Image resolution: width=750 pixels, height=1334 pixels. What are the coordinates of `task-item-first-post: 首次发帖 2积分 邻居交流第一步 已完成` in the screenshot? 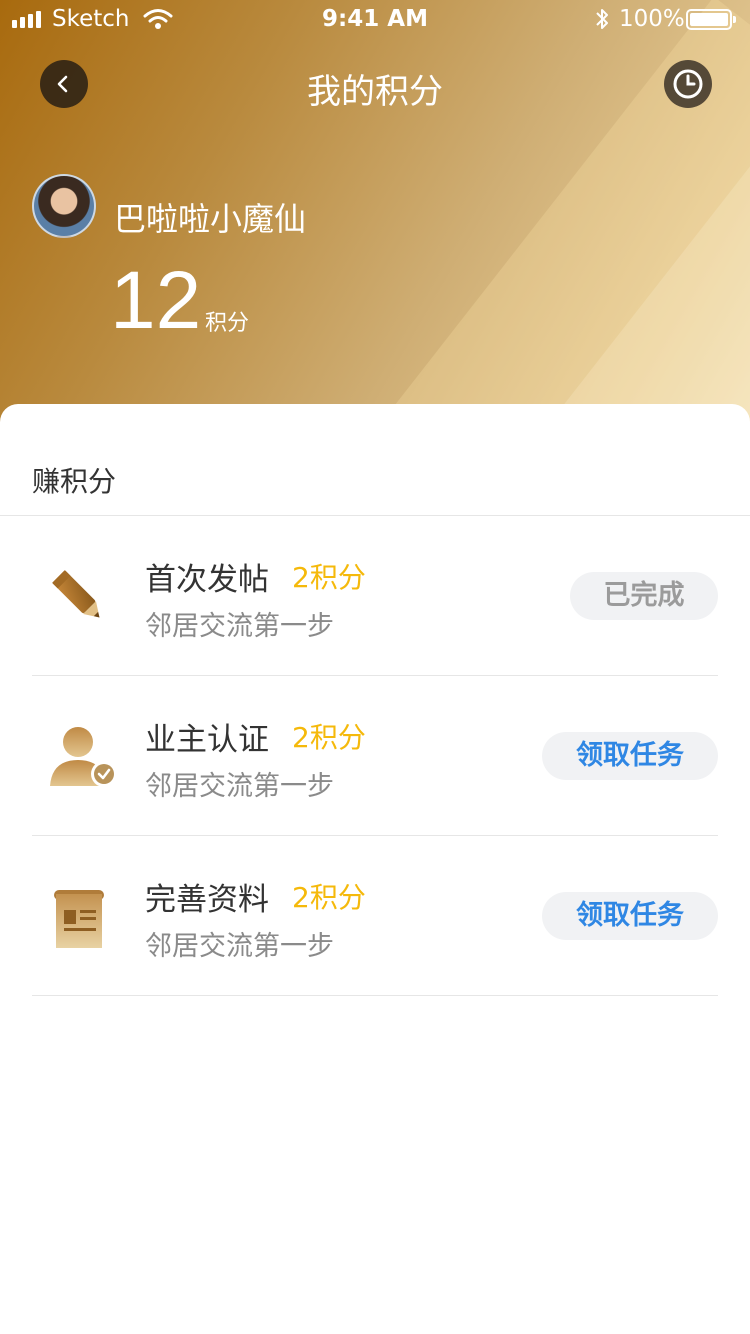 It's located at (375, 596).